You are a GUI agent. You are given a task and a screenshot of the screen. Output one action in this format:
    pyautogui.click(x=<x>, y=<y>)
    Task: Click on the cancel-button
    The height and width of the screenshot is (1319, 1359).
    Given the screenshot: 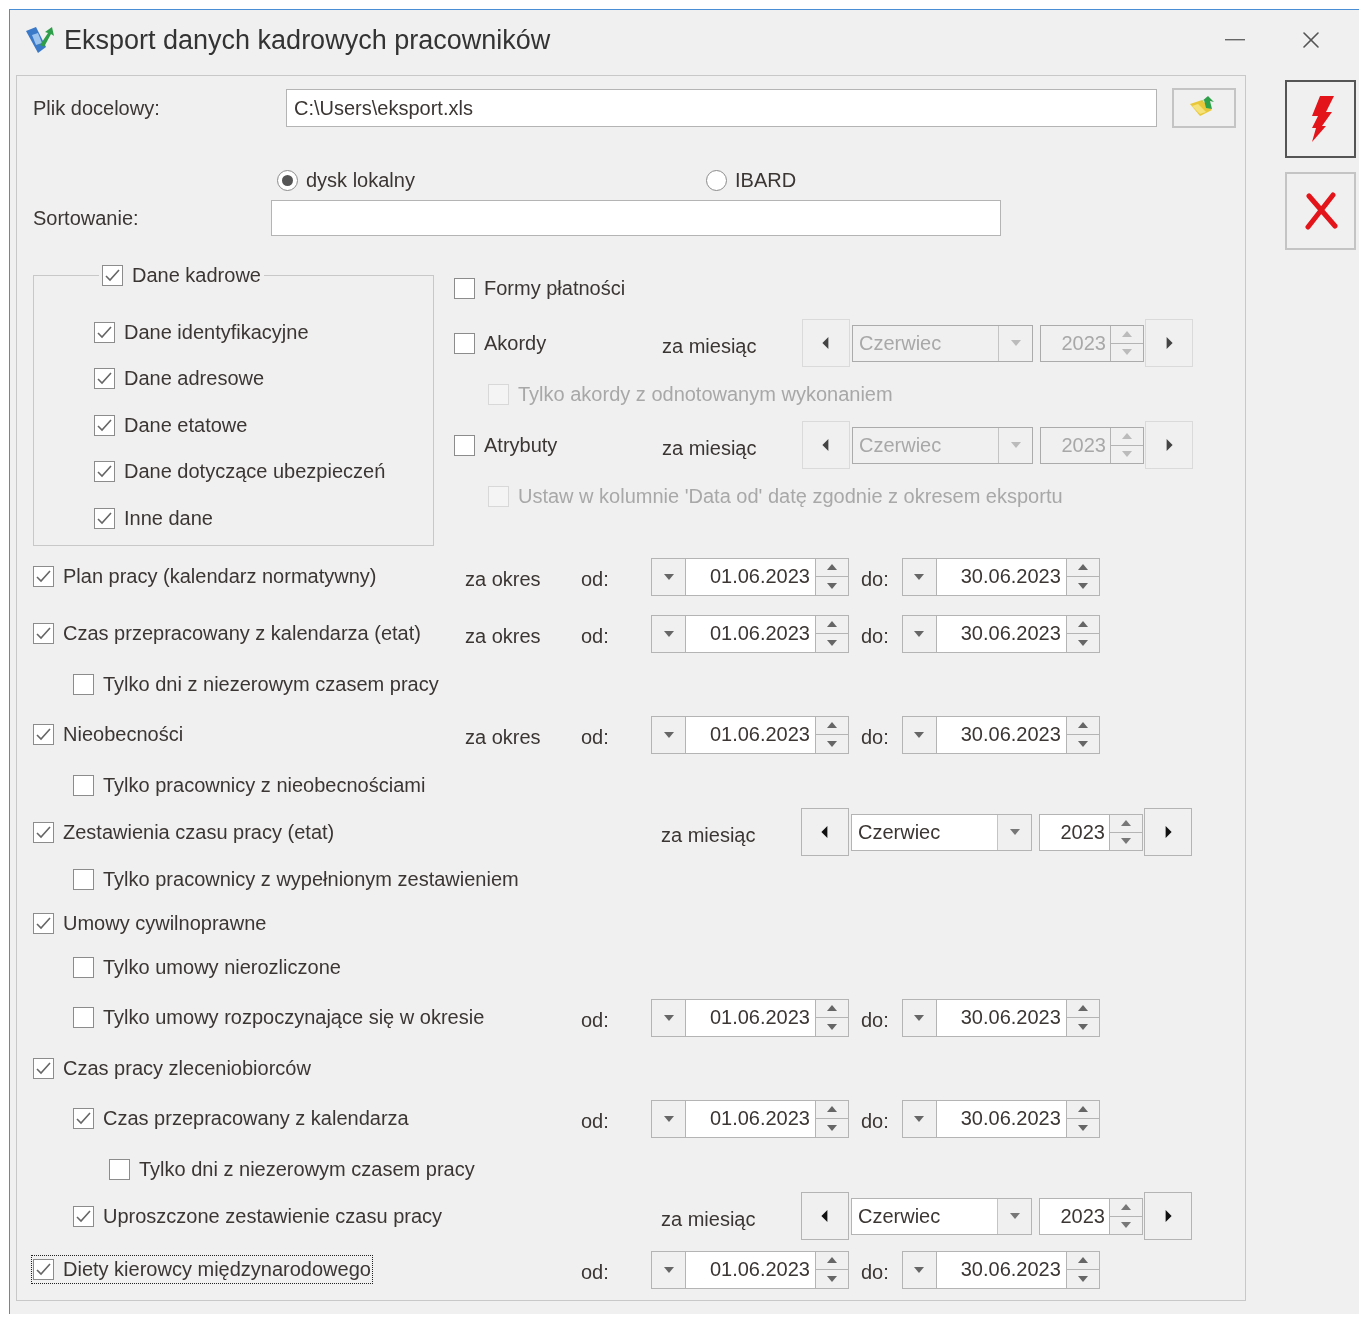 What is the action you would take?
    pyautogui.click(x=1320, y=211)
    